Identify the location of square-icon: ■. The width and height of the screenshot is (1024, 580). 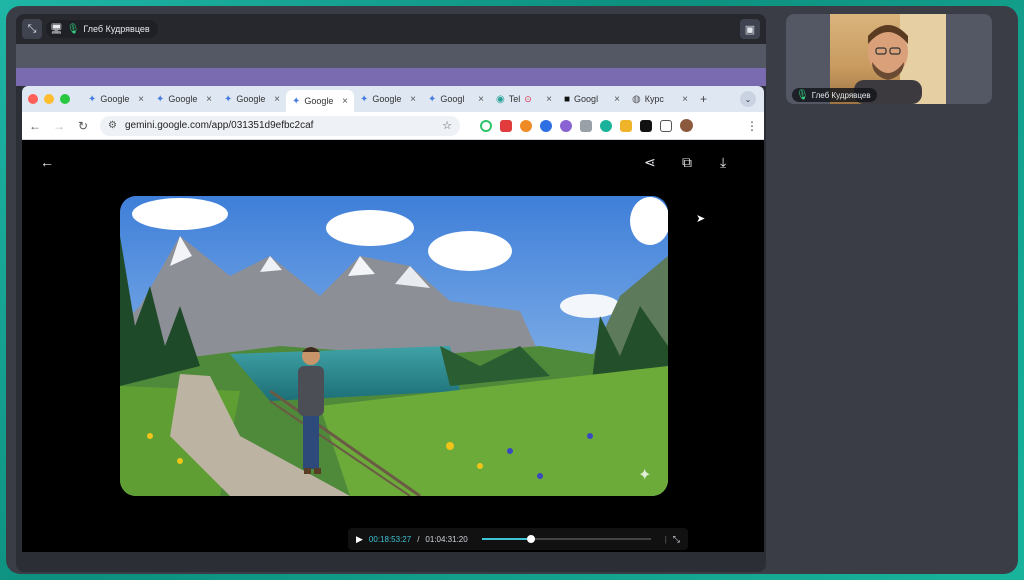
(567, 99).